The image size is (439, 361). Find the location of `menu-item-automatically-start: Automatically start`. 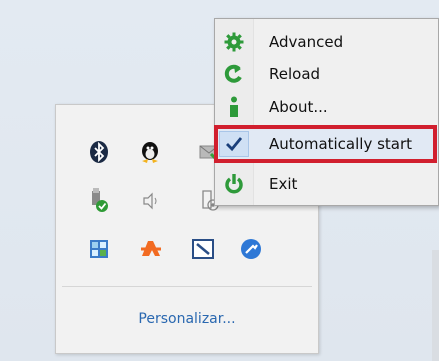

menu-item-automatically-start: Automatically start is located at coordinates (326, 144).